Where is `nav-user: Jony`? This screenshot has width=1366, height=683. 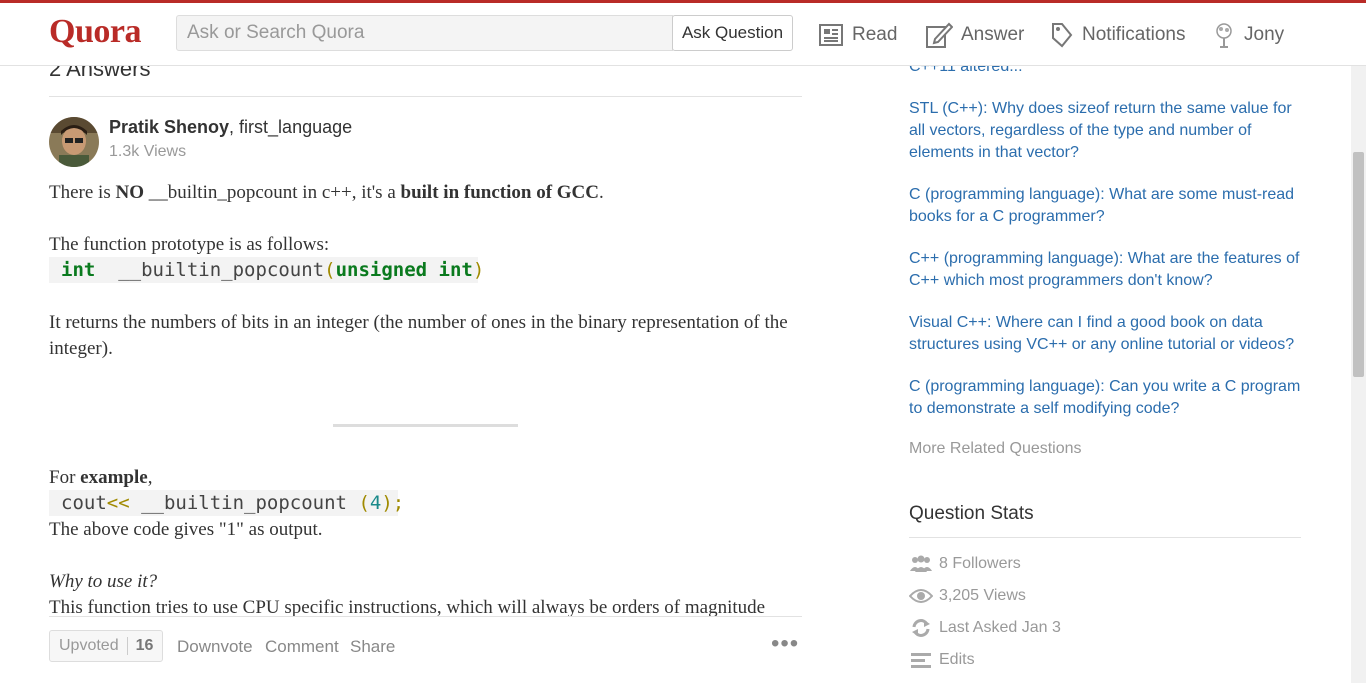 nav-user: Jony is located at coordinates (1248, 35).